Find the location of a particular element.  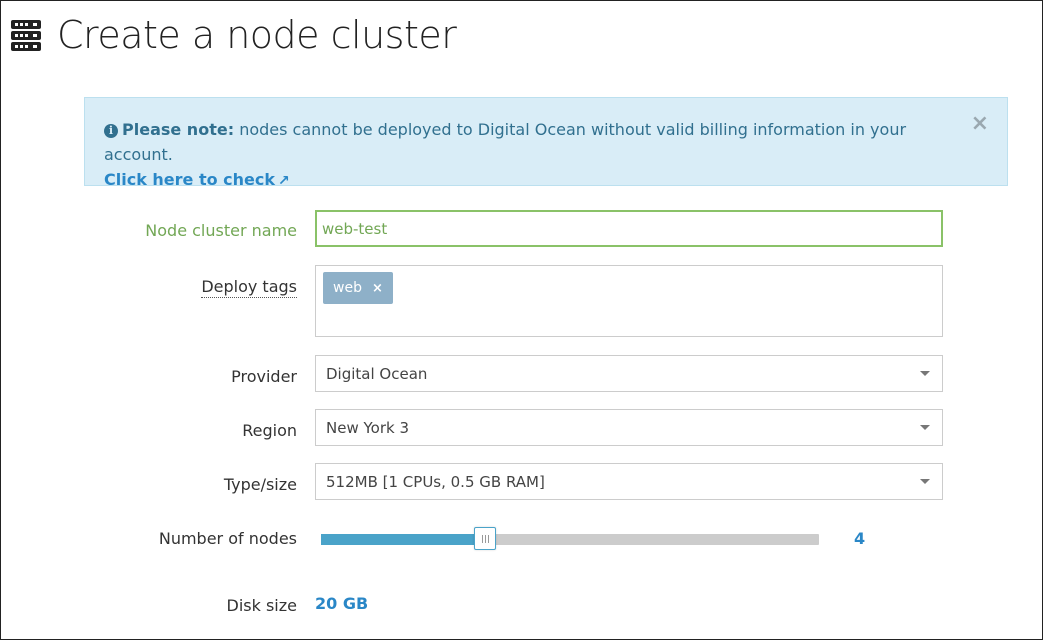

region-selected-value: New York 3 is located at coordinates (367, 427).